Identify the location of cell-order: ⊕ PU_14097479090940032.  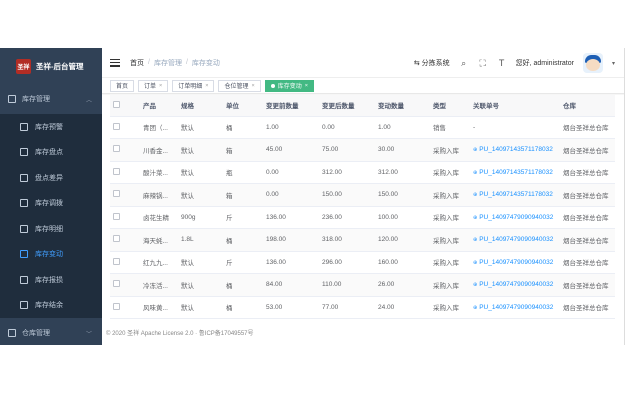
(515, 307).